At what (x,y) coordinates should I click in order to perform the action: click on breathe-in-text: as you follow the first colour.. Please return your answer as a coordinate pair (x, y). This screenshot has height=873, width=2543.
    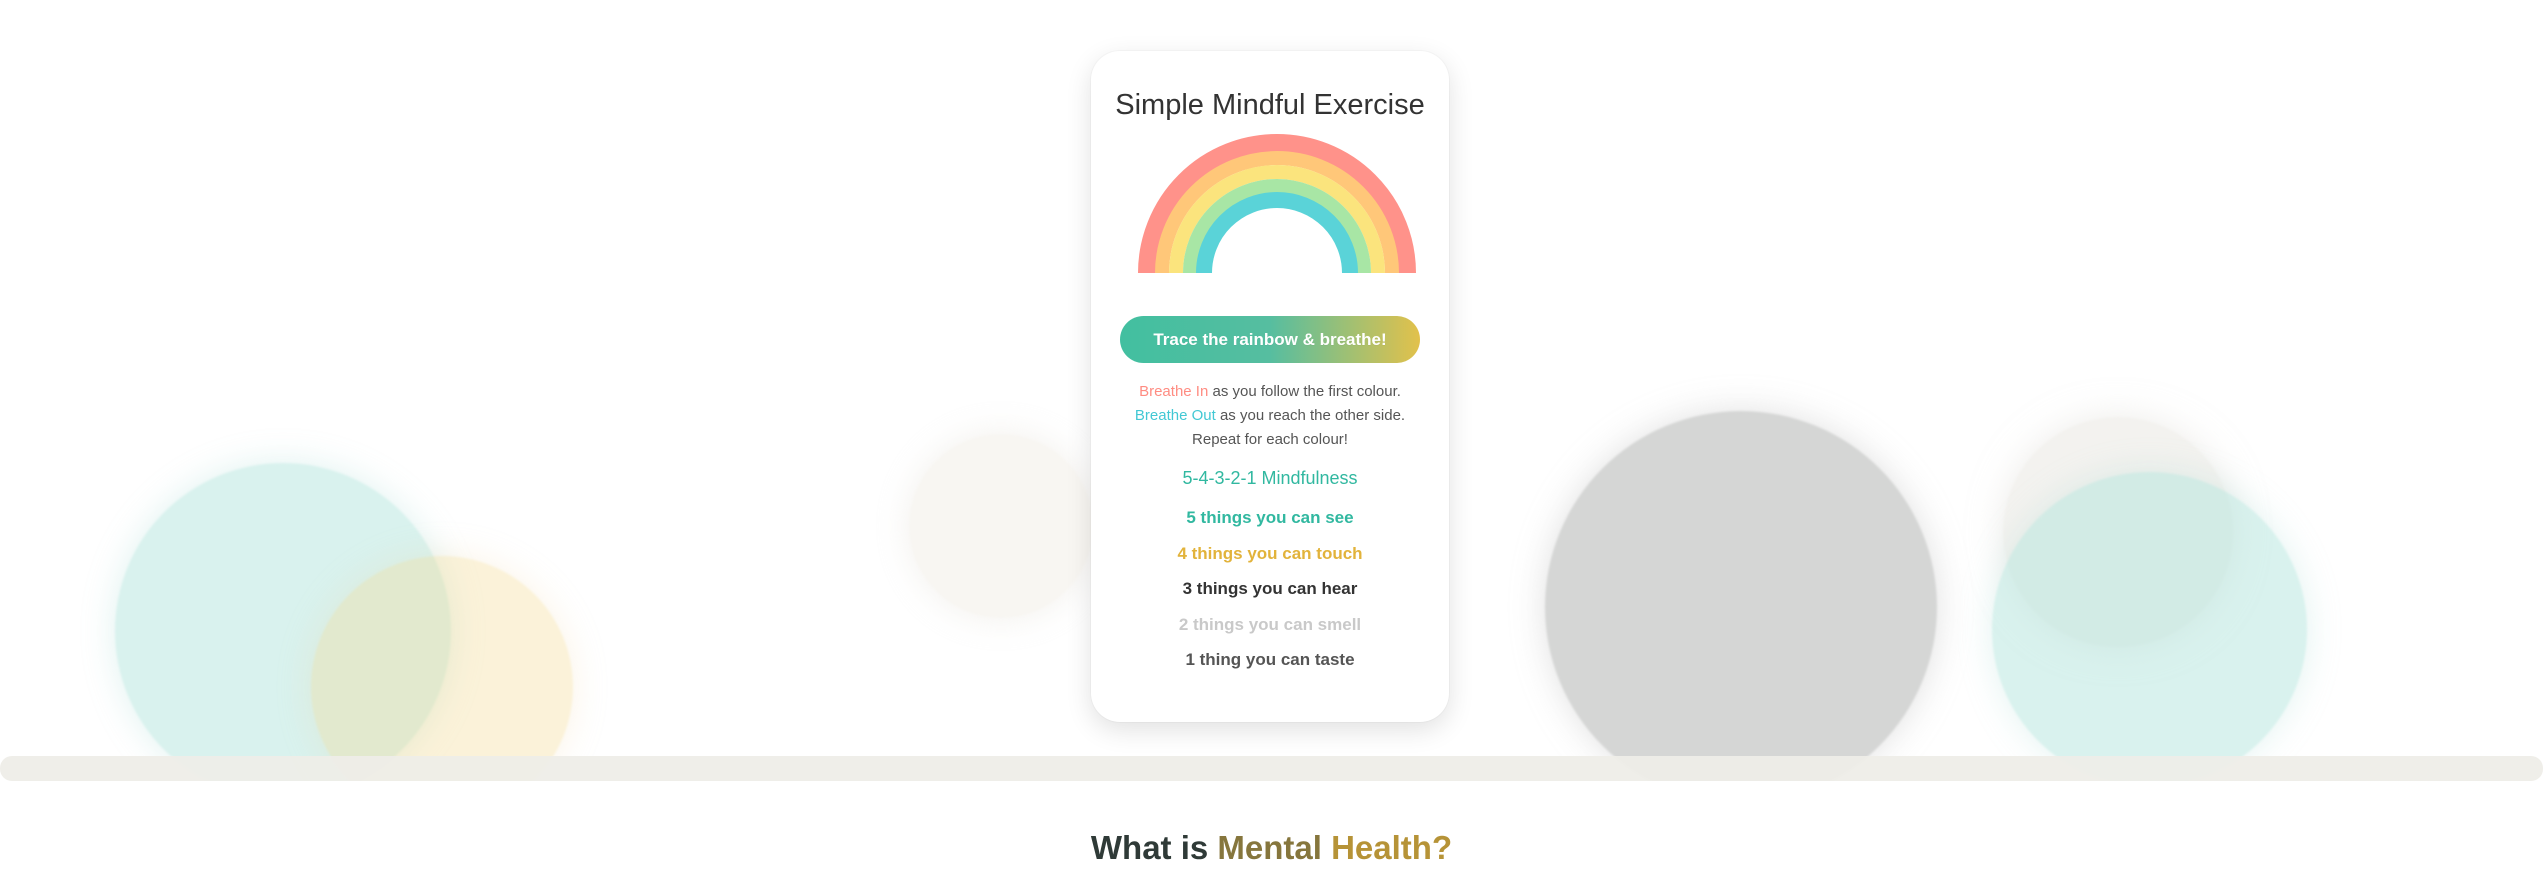
    Looking at the image, I should click on (1304, 391).